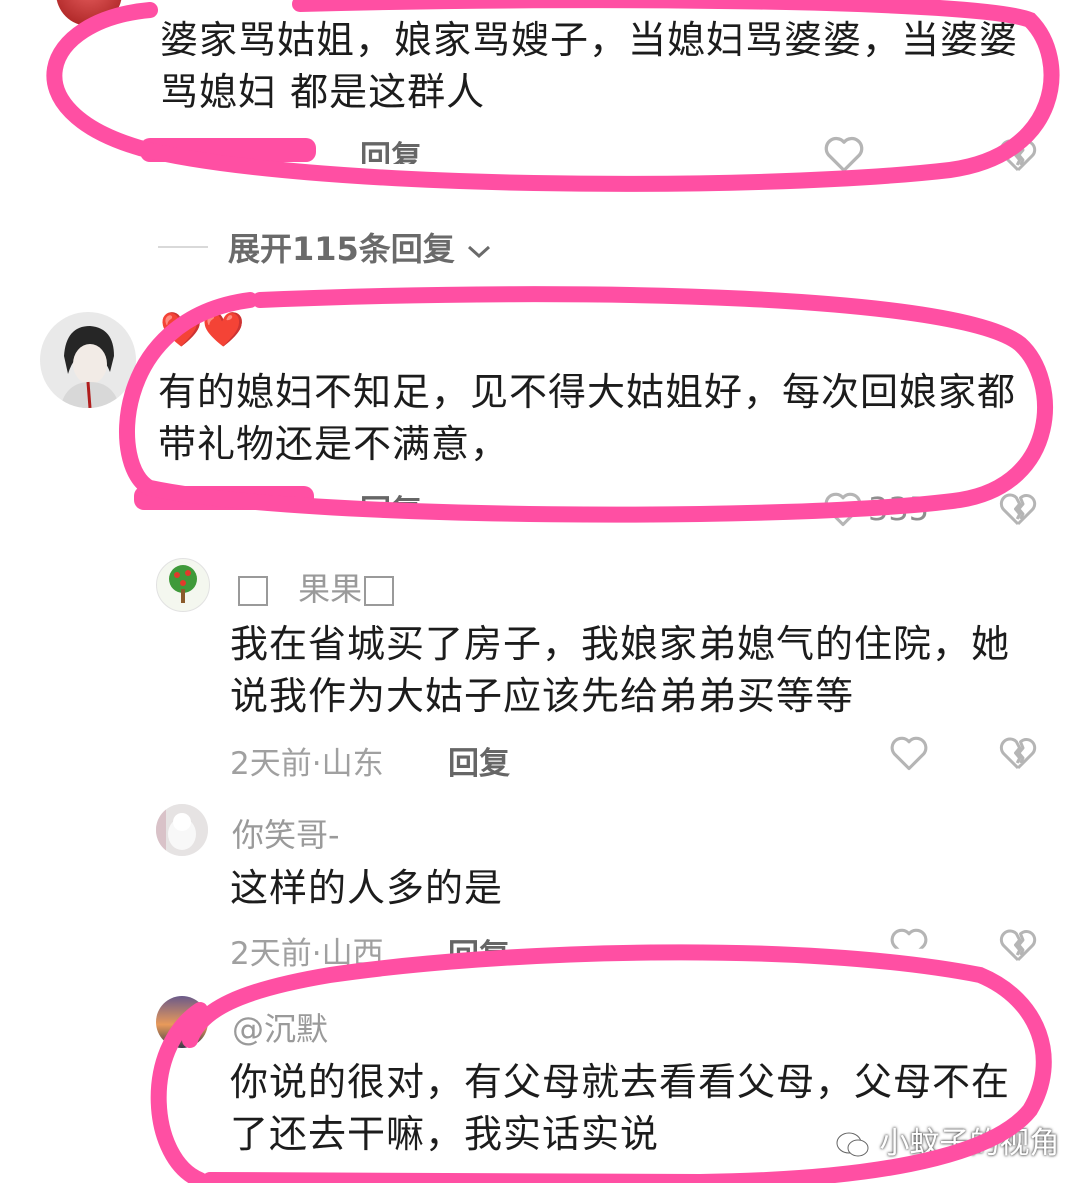  Describe the element at coordinates (183, 247) in the screenshot. I see `expand-divider` at that location.